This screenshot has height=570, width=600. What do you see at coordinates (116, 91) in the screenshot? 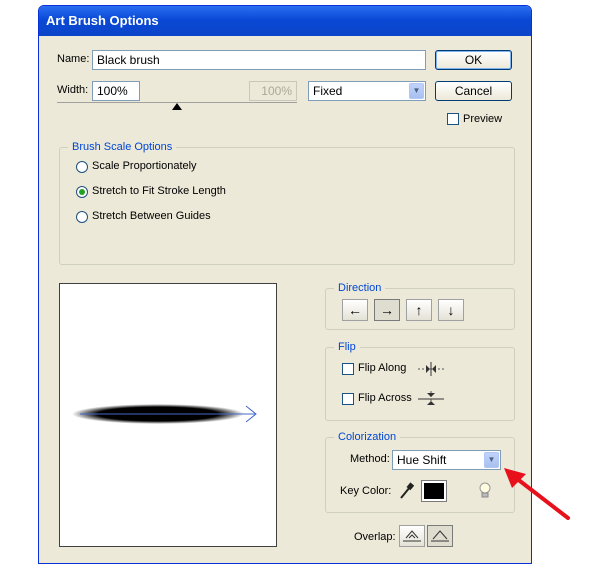
I see `width-input: 100%` at bounding box center [116, 91].